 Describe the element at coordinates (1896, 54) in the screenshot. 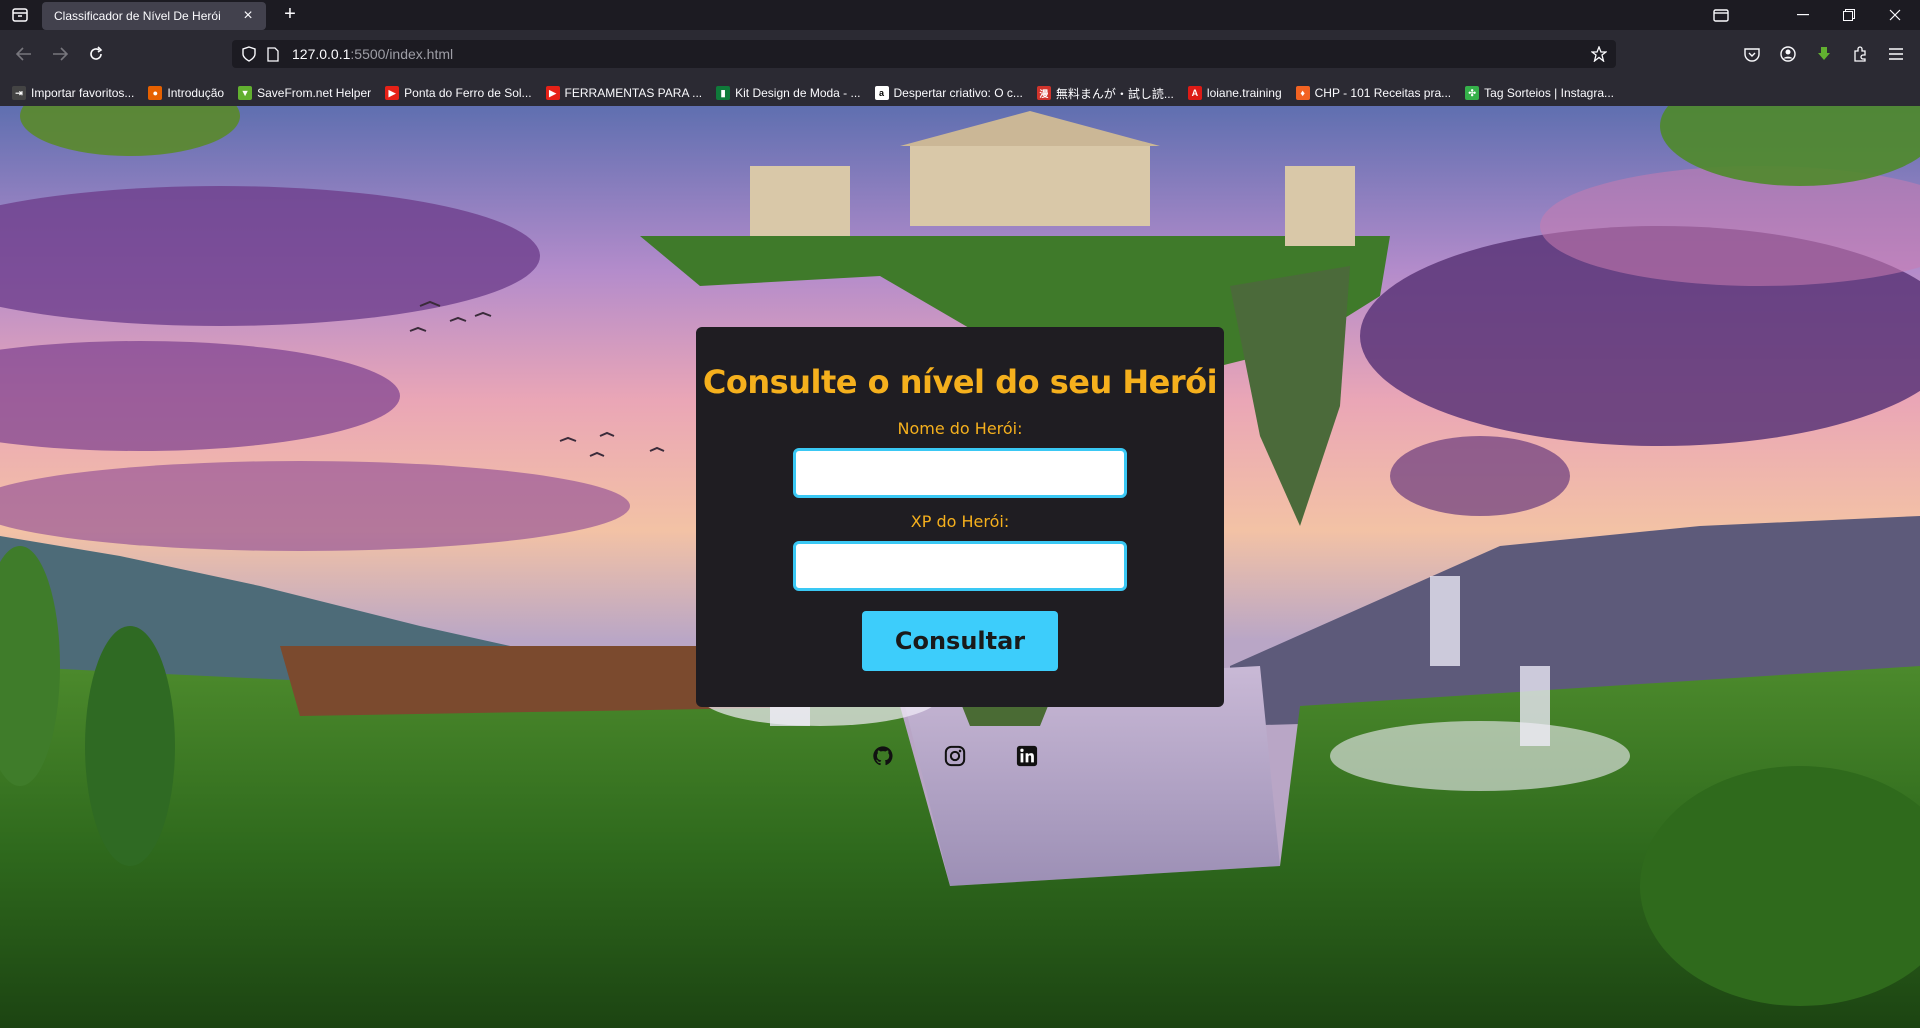

I see `menu-icon` at that location.